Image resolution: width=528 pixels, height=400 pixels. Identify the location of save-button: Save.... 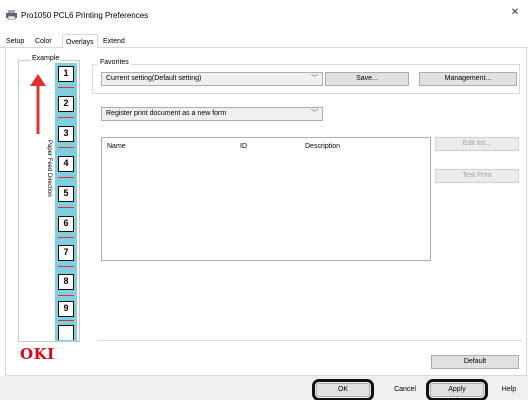
(367, 79).